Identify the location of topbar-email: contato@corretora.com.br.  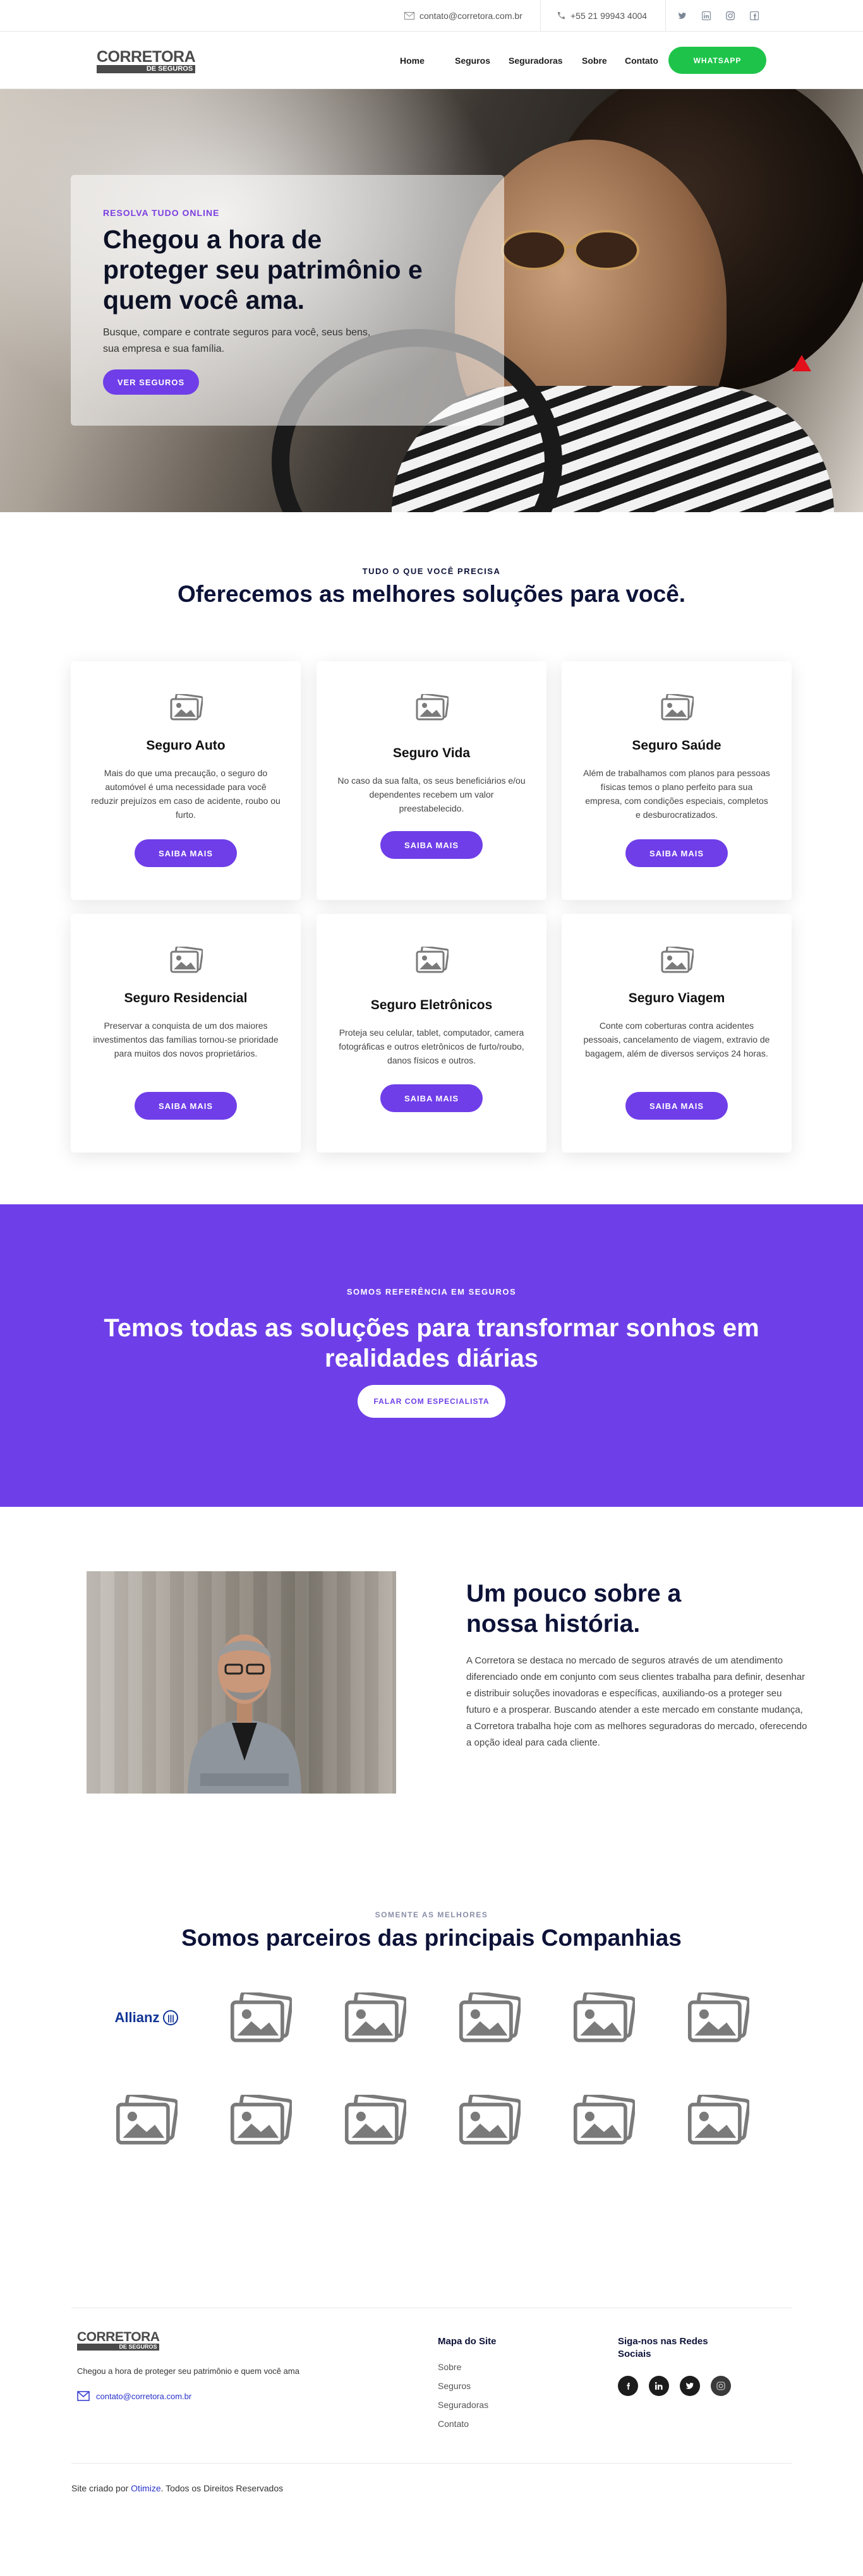
(463, 16).